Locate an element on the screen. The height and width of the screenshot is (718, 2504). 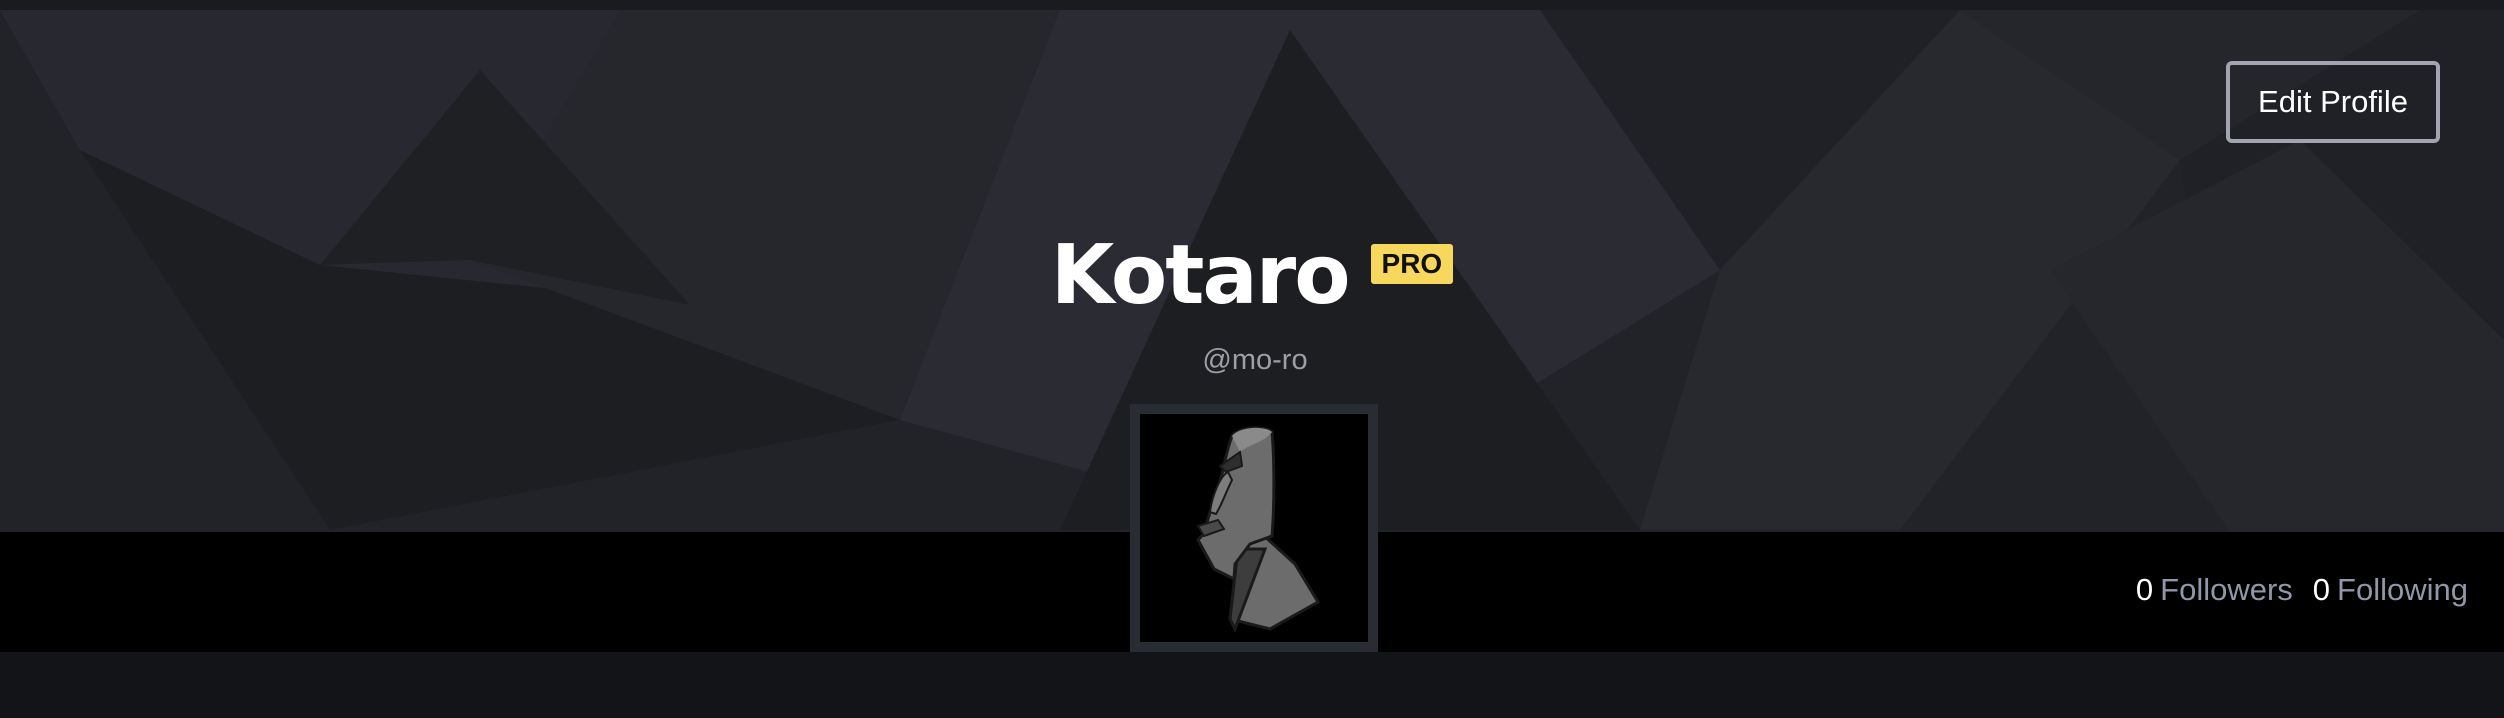
following-label: Following is located at coordinates (2402, 589).